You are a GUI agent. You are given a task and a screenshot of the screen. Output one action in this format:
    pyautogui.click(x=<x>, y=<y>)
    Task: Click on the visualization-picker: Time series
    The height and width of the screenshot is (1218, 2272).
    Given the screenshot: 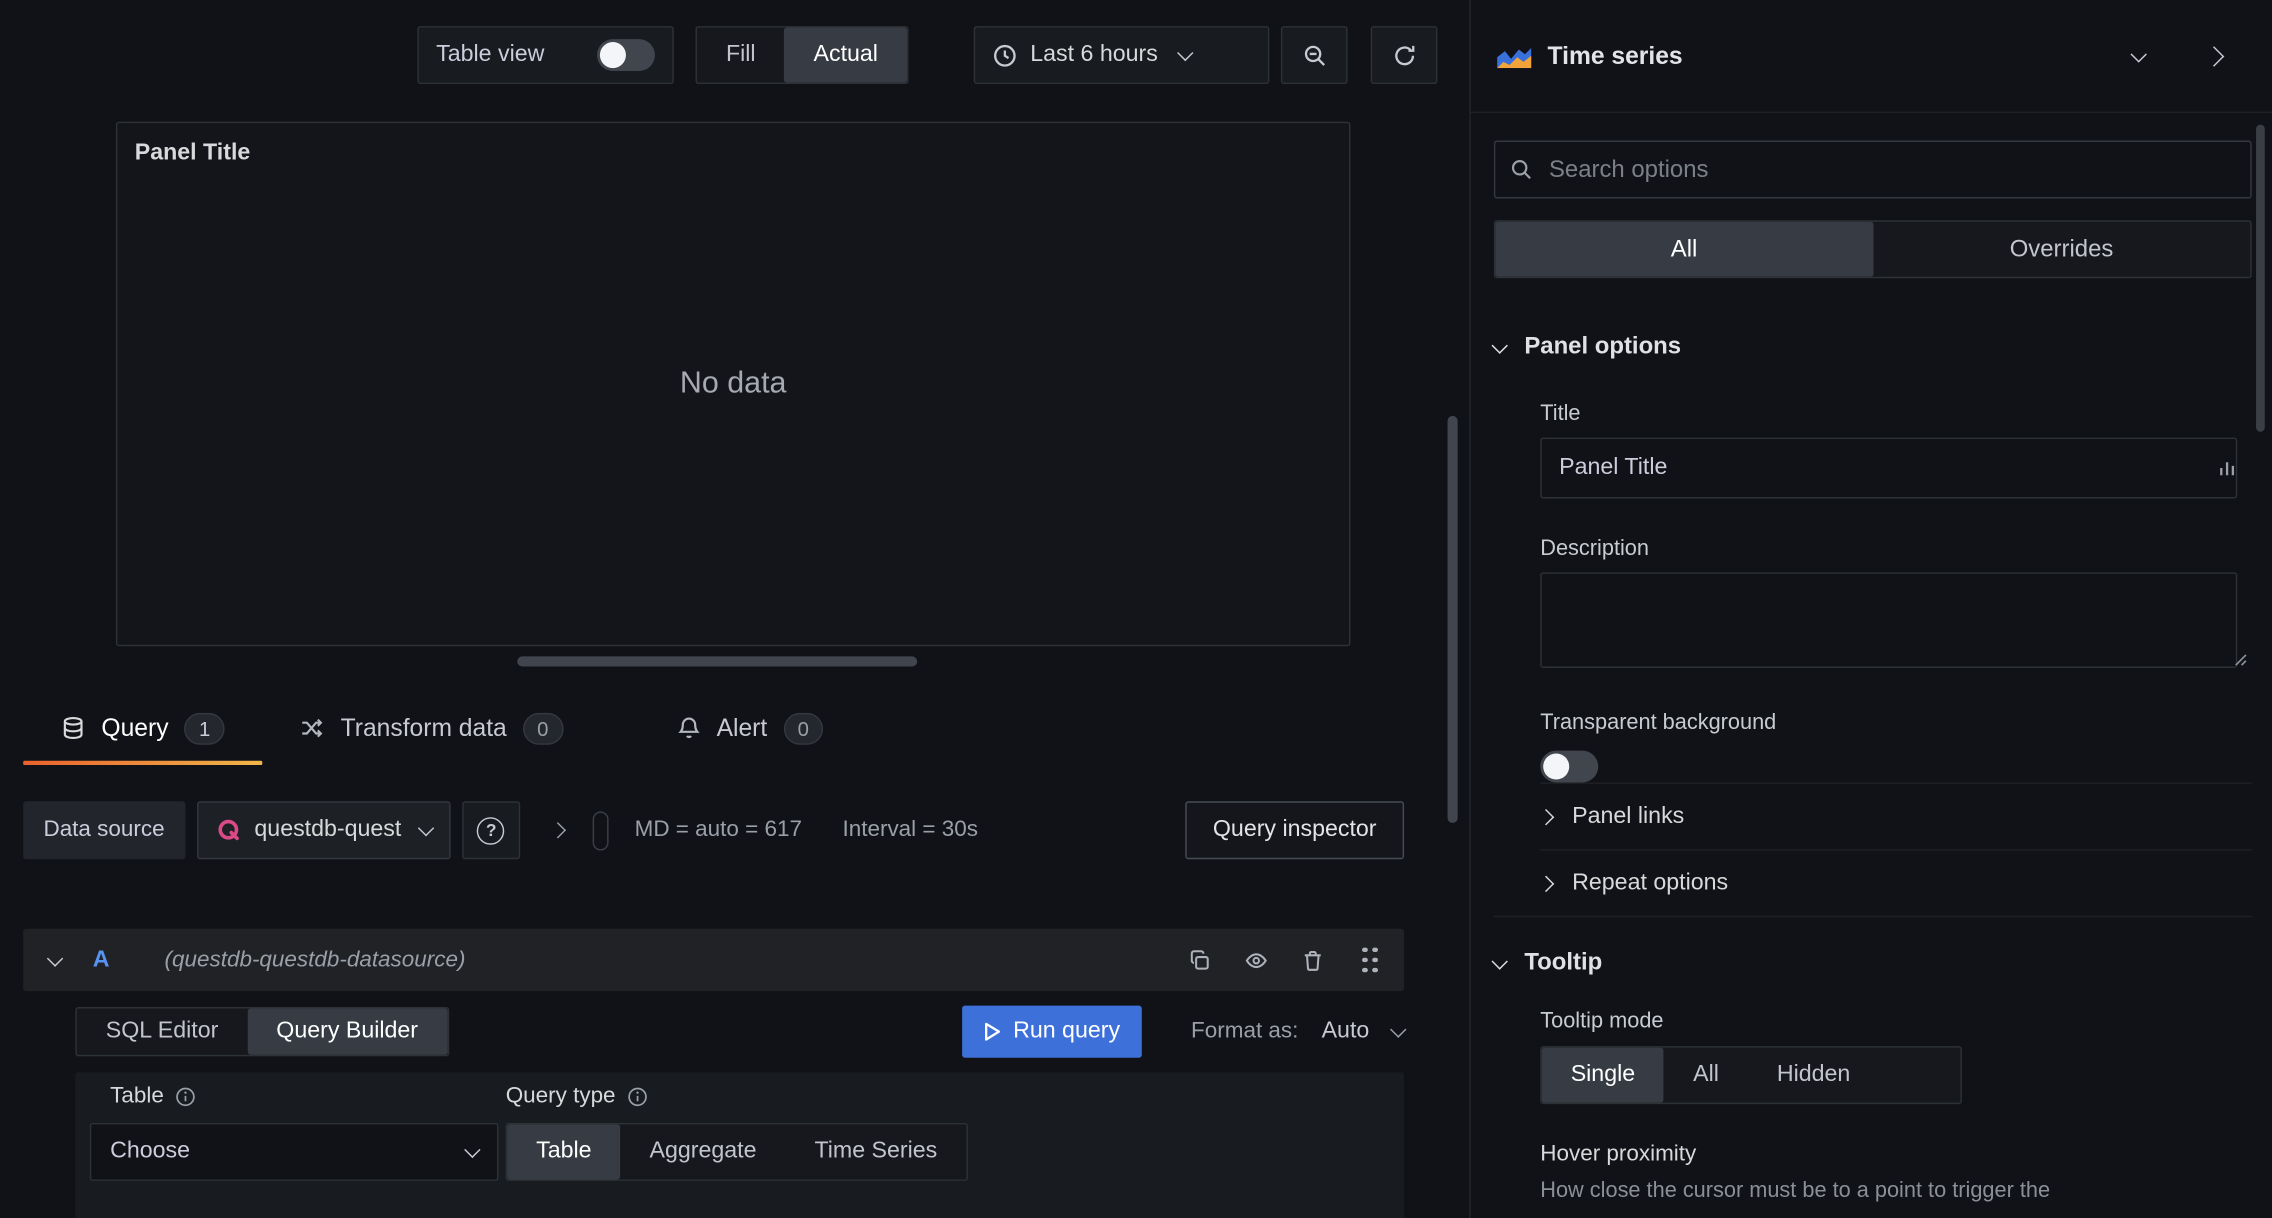 What is the action you would take?
    pyautogui.click(x=1871, y=57)
    